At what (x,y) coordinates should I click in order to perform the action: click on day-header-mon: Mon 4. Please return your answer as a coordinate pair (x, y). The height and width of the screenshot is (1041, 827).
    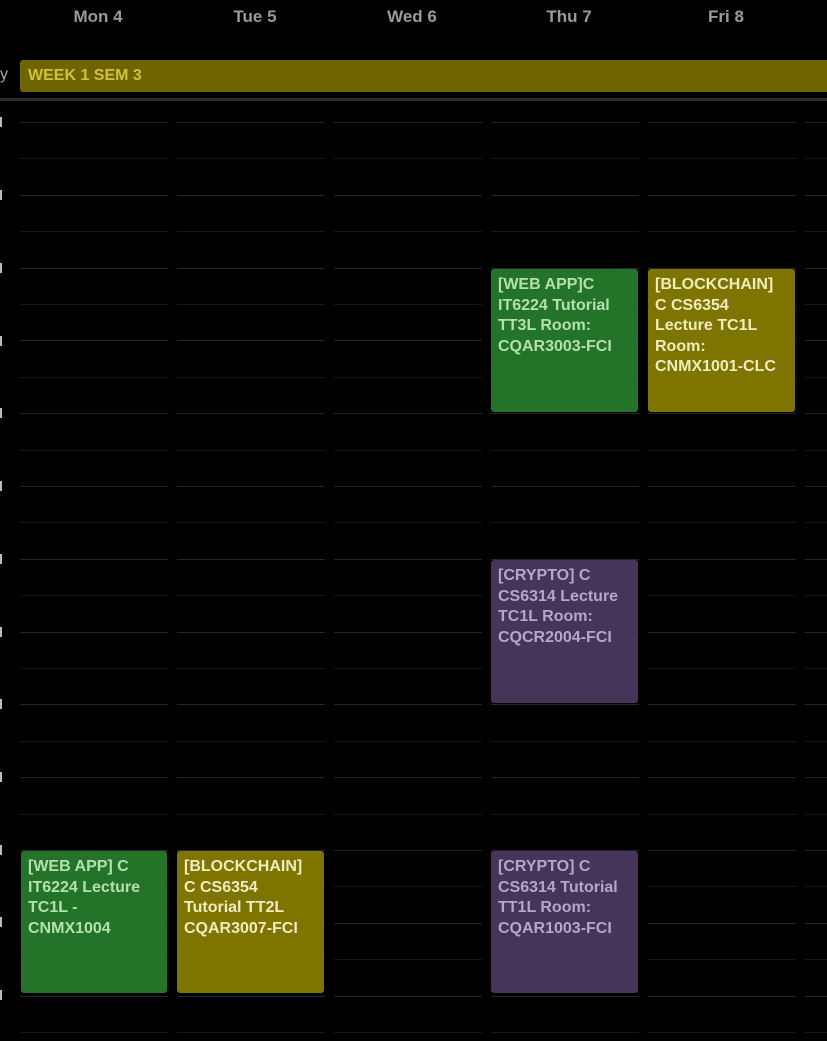
    Looking at the image, I should click on (98, 18).